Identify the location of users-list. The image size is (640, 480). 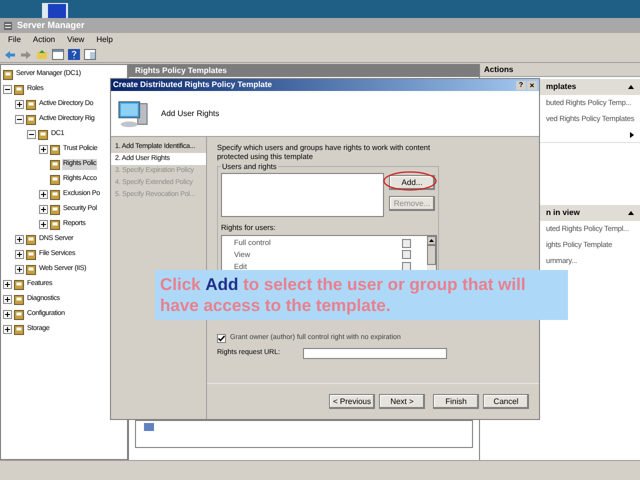
(302, 195).